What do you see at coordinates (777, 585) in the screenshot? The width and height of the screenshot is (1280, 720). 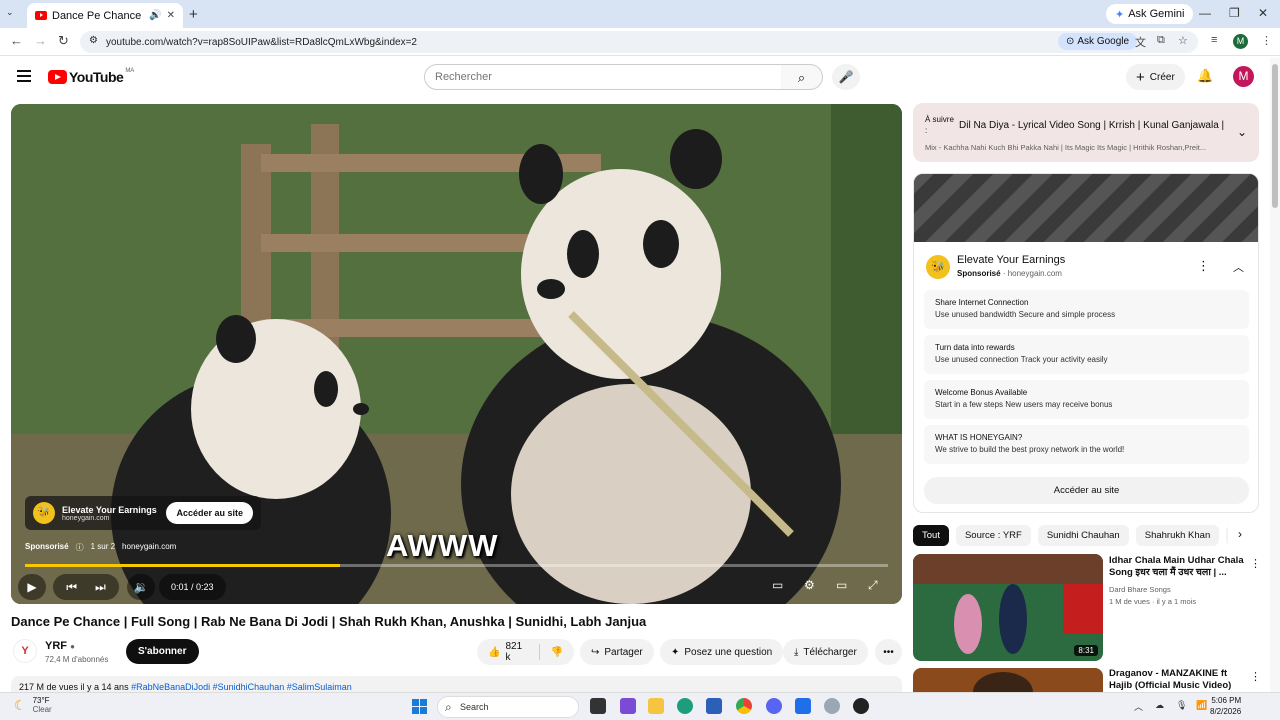 I see `subtitles-icon: ▭` at bounding box center [777, 585].